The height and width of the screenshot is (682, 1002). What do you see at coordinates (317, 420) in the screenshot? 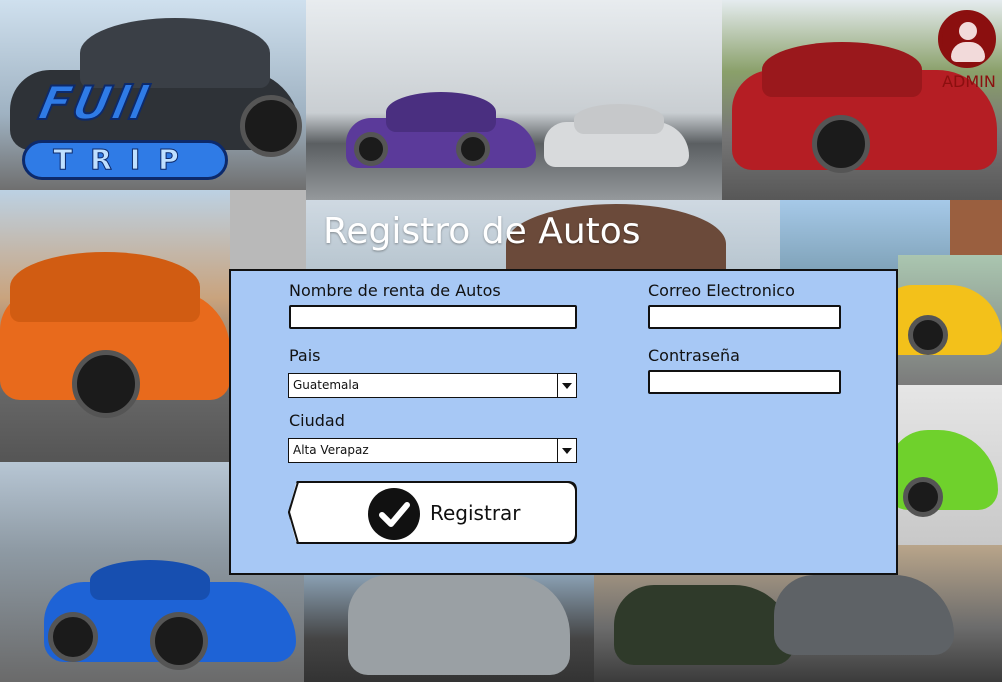
I see `ciudad-label: Ciudad` at bounding box center [317, 420].